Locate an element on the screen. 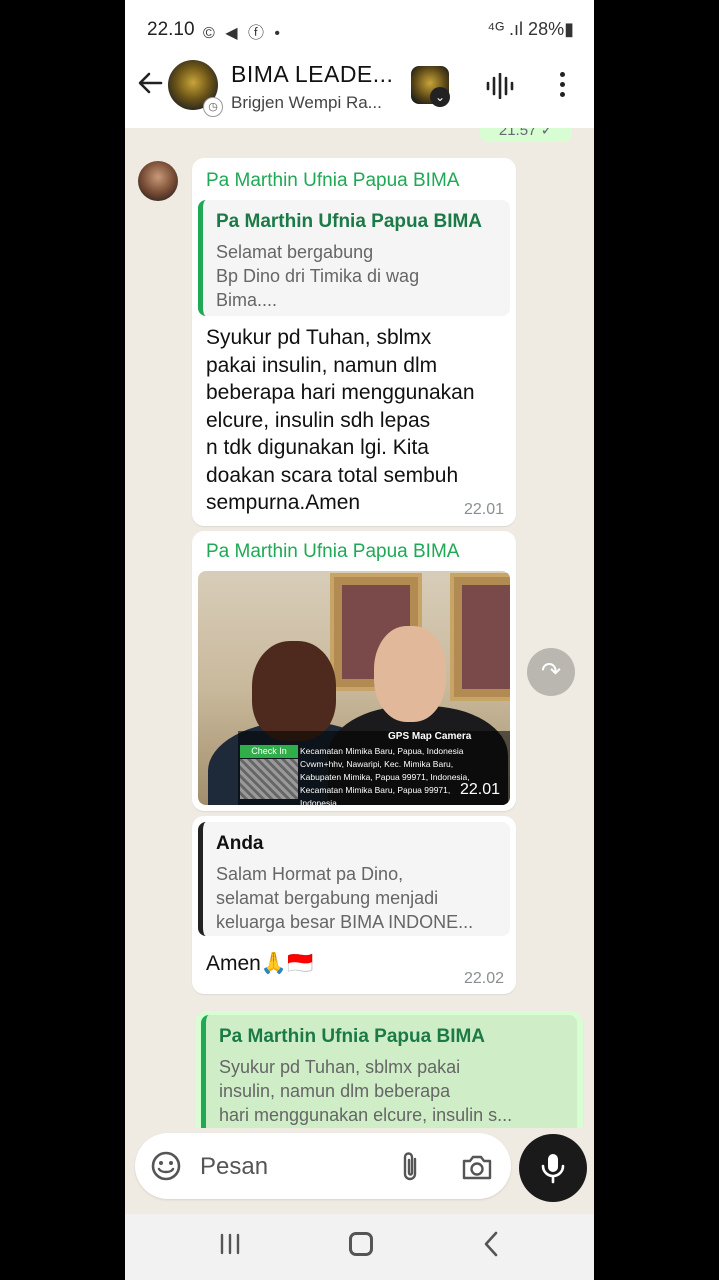  microphone-icon is located at coordinates (553, 1169).